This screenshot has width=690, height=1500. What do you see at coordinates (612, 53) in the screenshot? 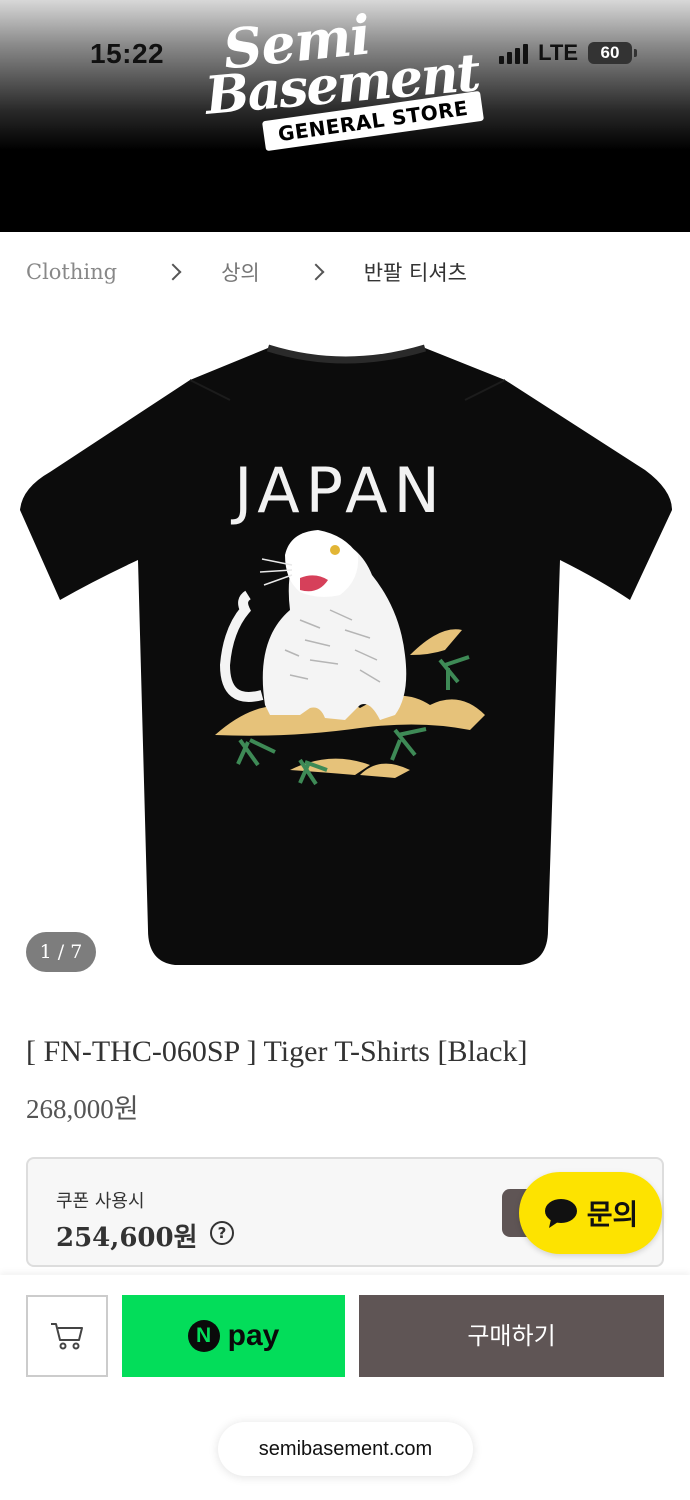
I see `battery-icon: 60` at bounding box center [612, 53].